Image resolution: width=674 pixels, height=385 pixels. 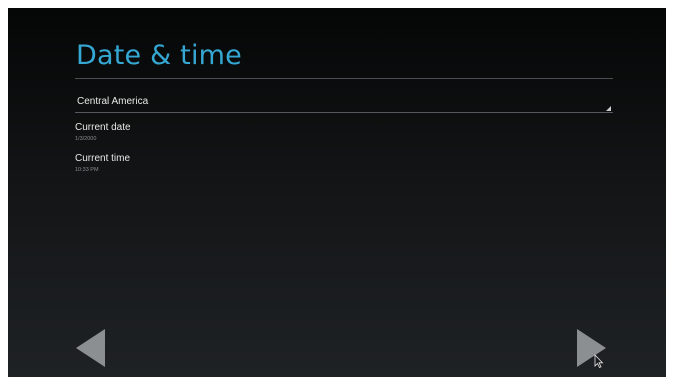 I want to click on back-button, so click(x=90, y=348).